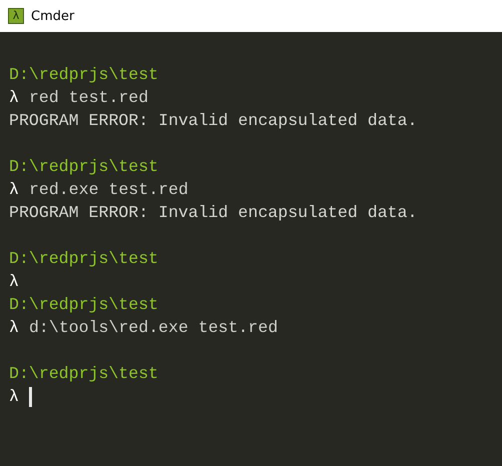  Describe the element at coordinates (153, 328) in the screenshot. I see `command-text: d:\tools\red.exe test.red` at that location.